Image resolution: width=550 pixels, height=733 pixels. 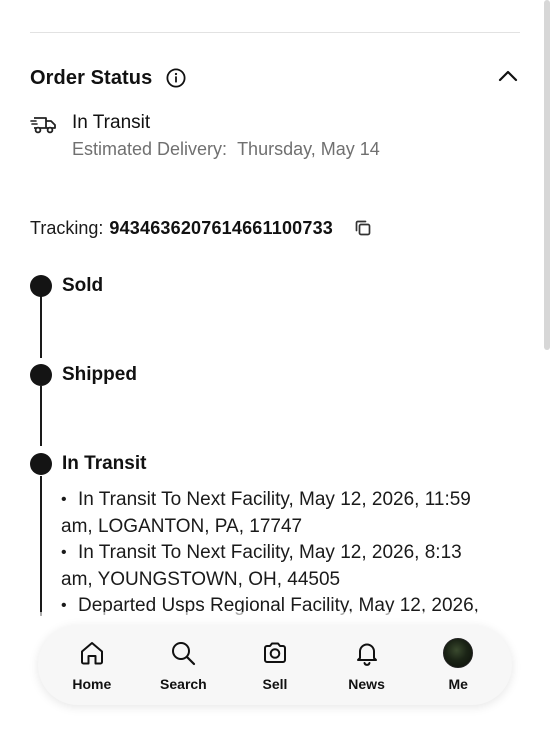 I want to click on estimated-delivery: Estimated Delivery: Thursday, May 14, so click(x=226, y=149).